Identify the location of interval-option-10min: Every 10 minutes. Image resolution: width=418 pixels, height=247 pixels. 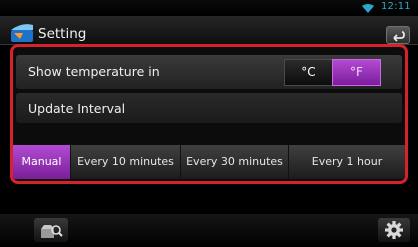
(126, 162).